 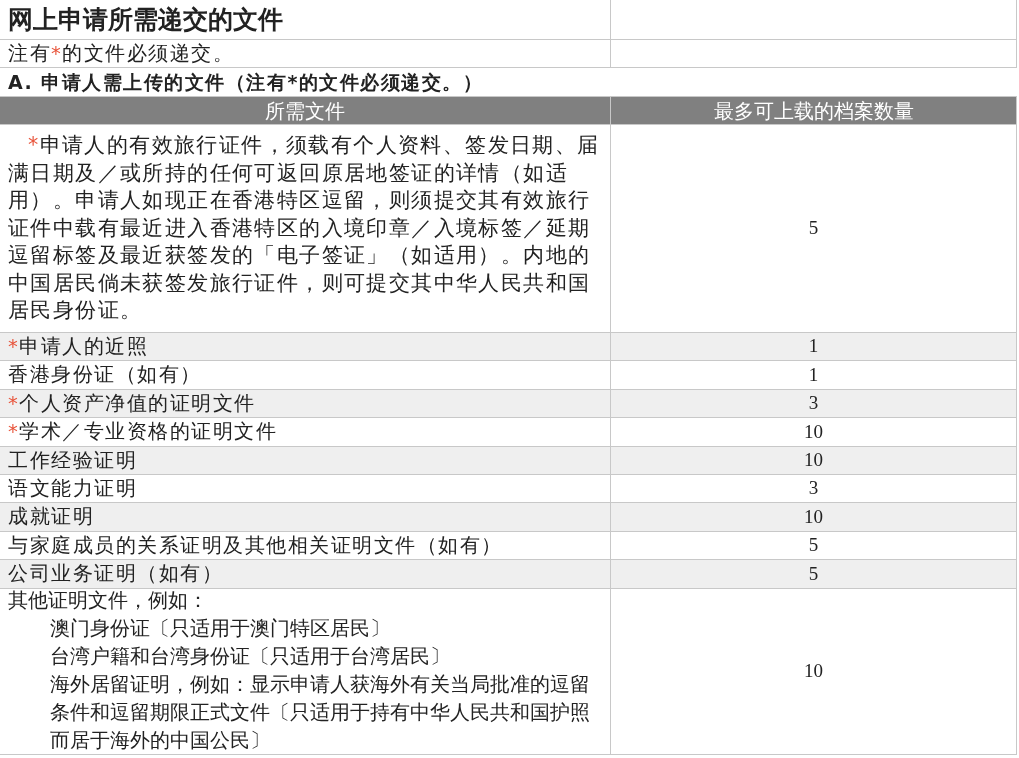 I want to click on document-name: *个人资产净值的证明文件, so click(x=131, y=403).